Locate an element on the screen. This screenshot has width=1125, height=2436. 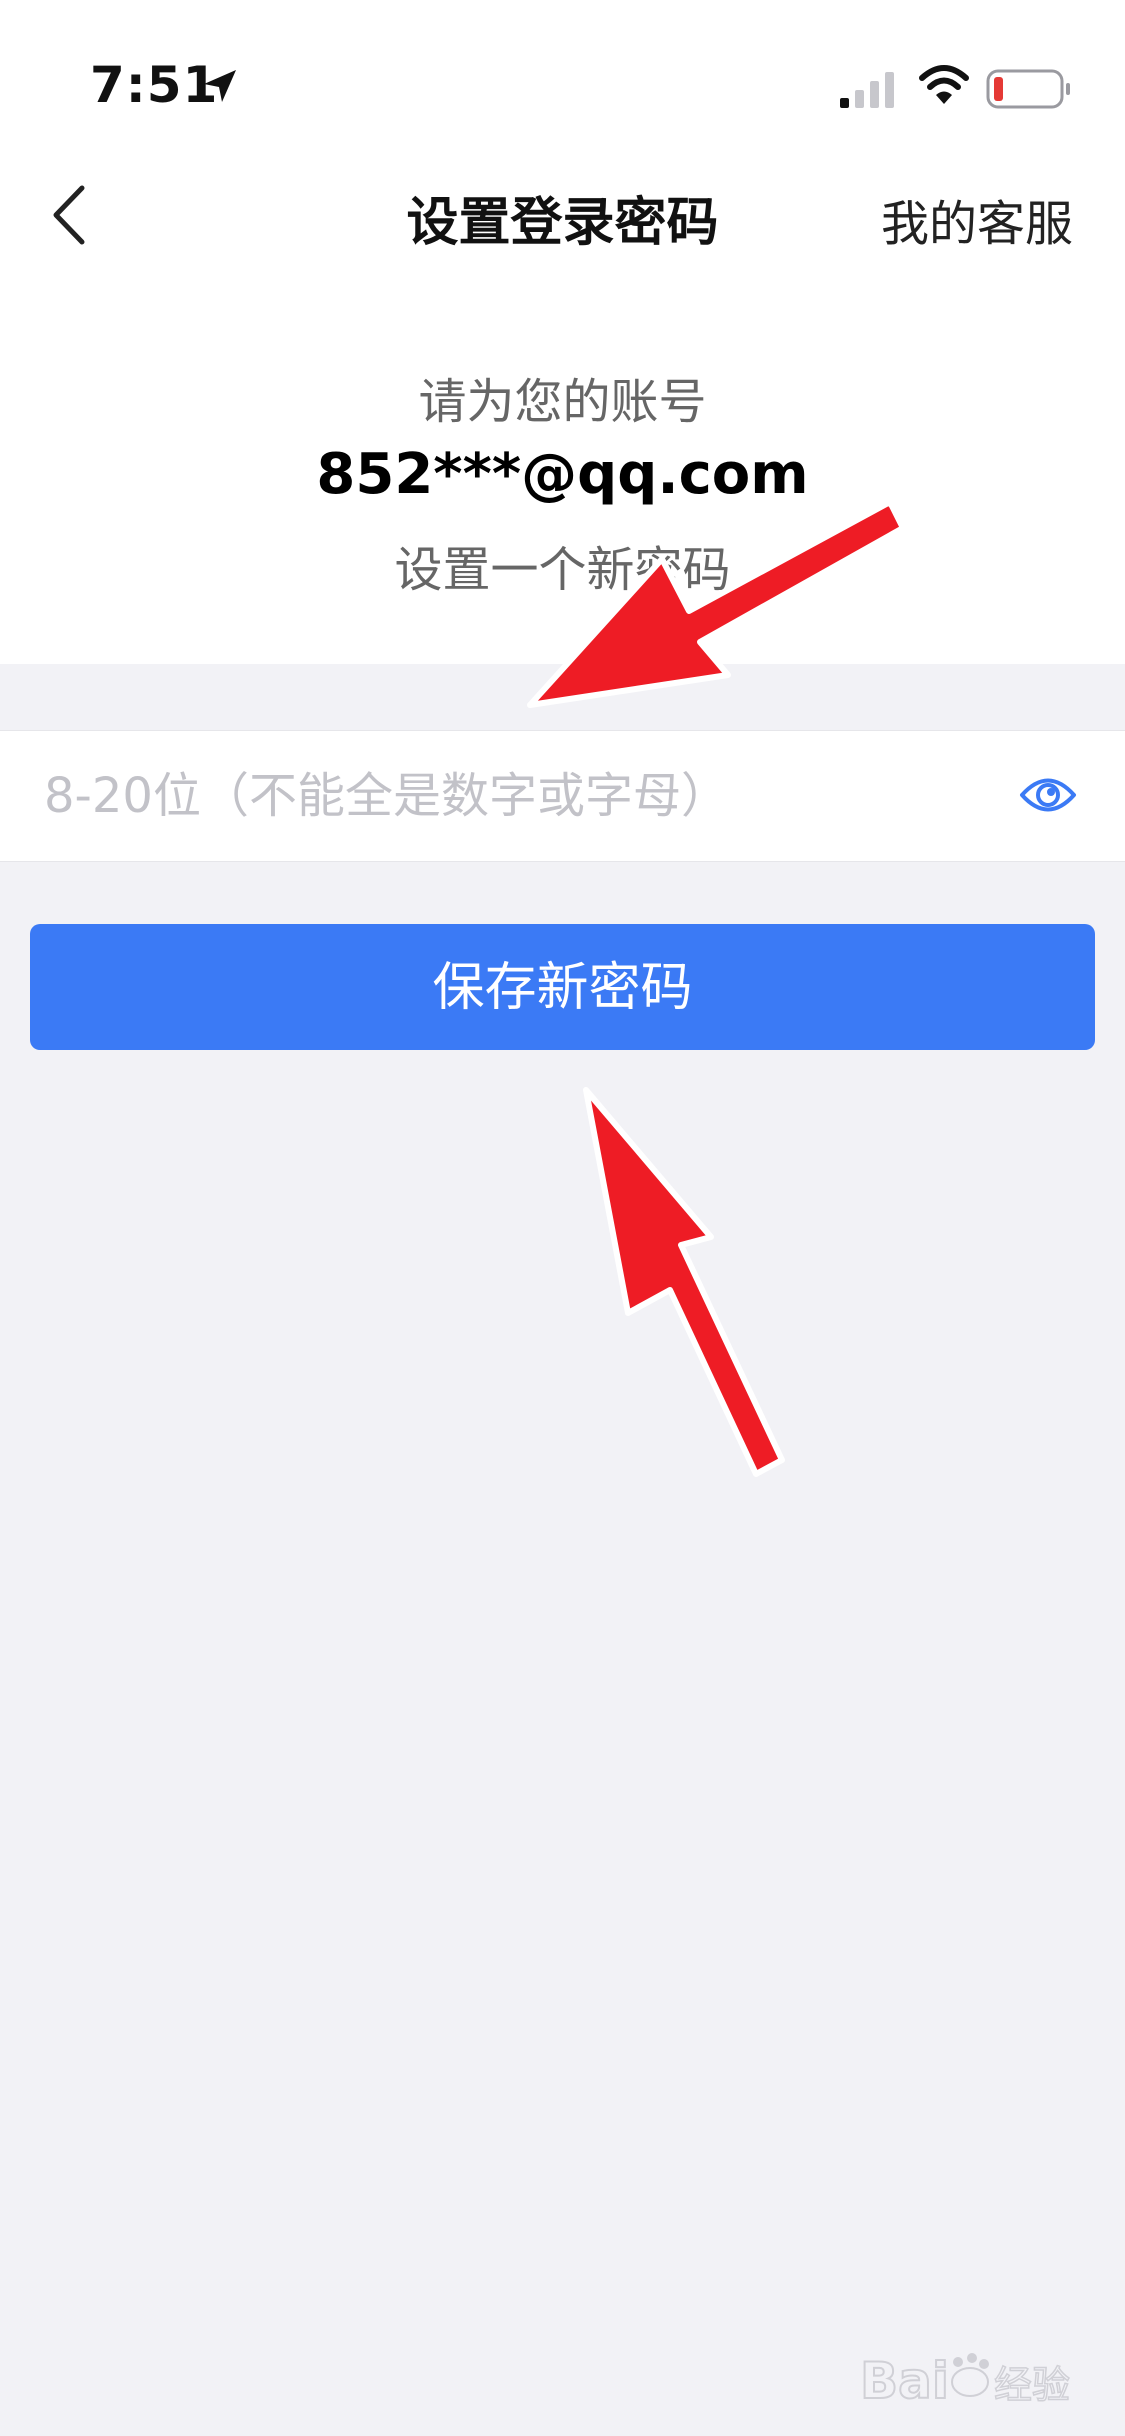
svg-text: Bai is located at coordinates (904, 2381).